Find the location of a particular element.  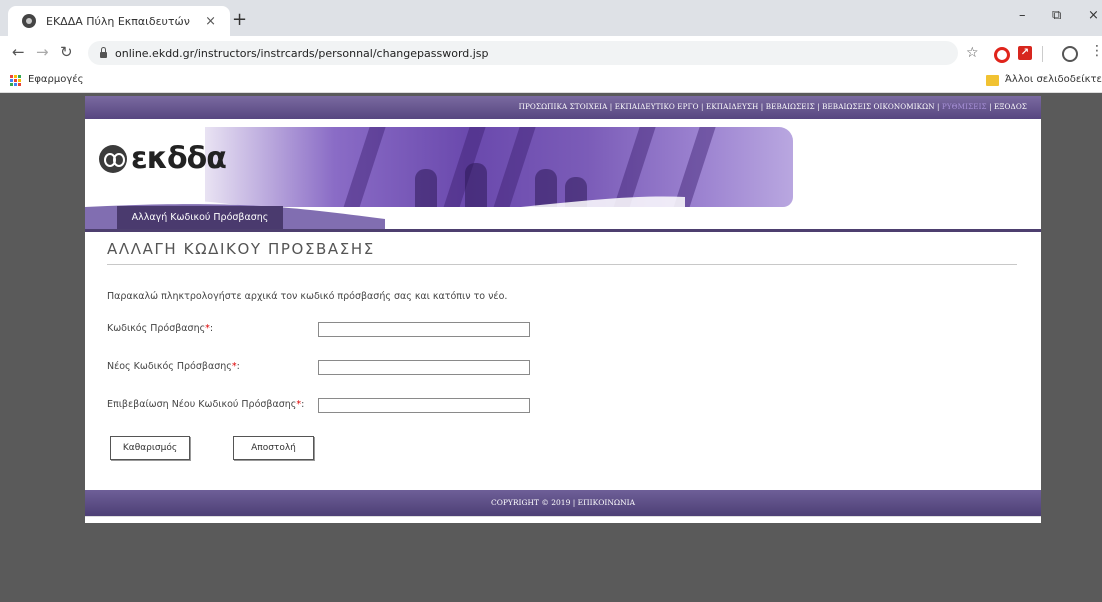

tab-close-icon: × is located at coordinates (210, 21).